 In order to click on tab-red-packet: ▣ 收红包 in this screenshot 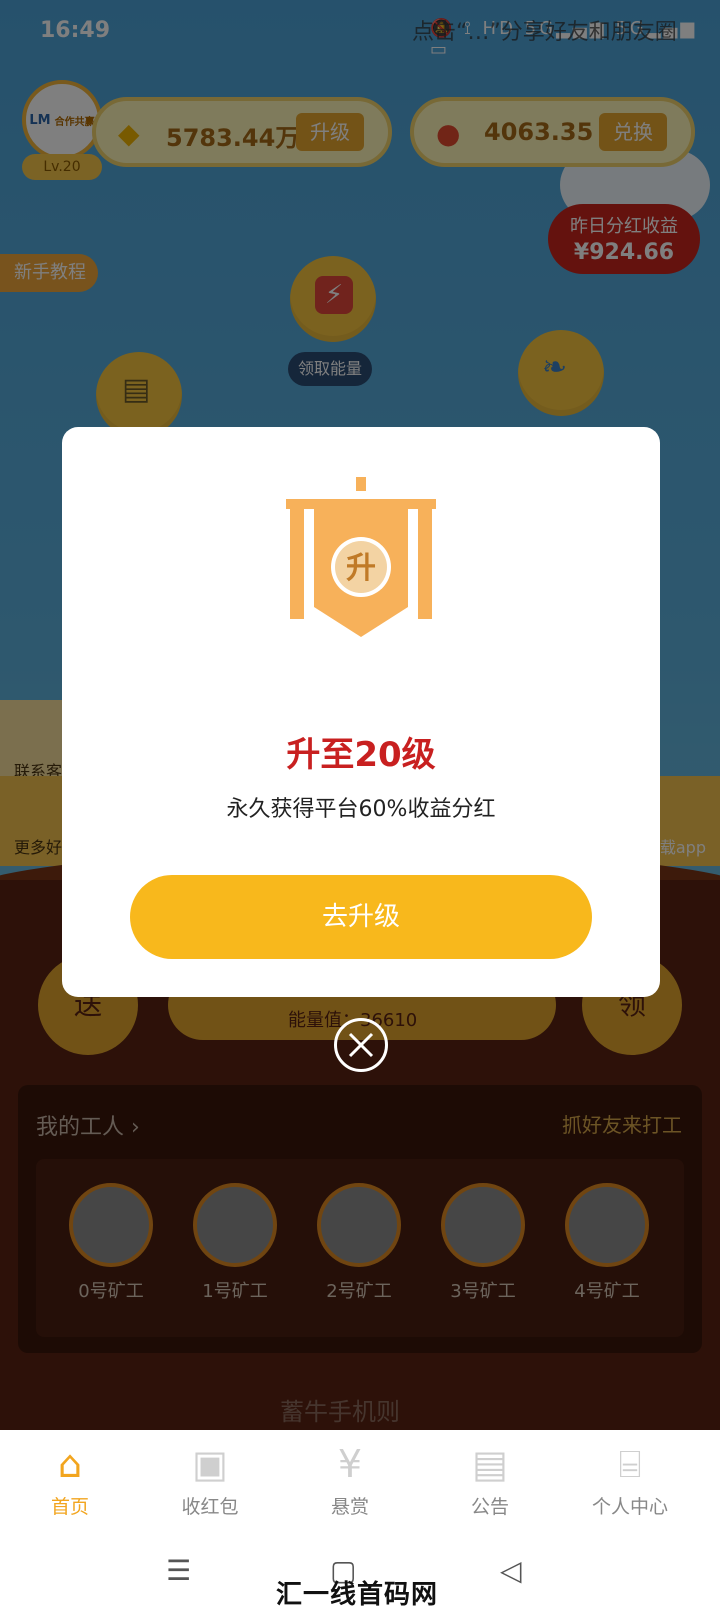, I will do `click(210, 1478)`.